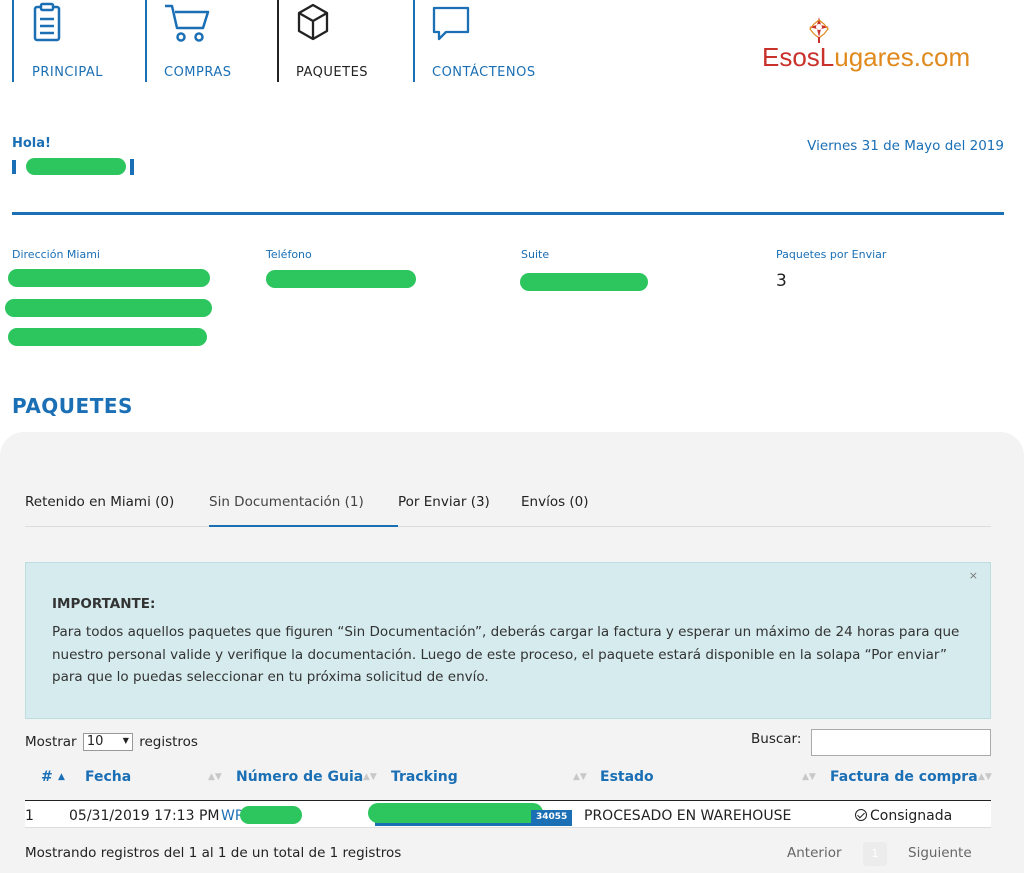  What do you see at coordinates (861, 815) in the screenshot?
I see `check-circle-icon` at bounding box center [861, 815].